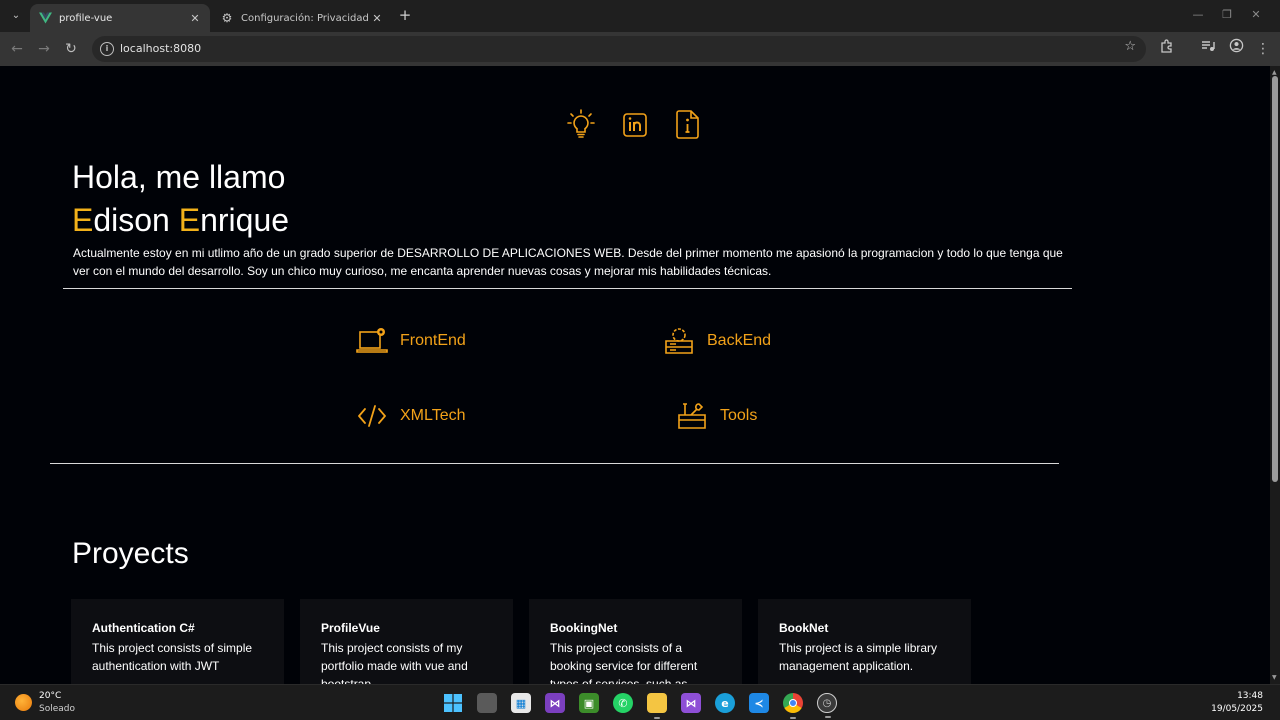 The image size is (1280, 720). I want to click on weather-description: Soleado, so click(57, 709).